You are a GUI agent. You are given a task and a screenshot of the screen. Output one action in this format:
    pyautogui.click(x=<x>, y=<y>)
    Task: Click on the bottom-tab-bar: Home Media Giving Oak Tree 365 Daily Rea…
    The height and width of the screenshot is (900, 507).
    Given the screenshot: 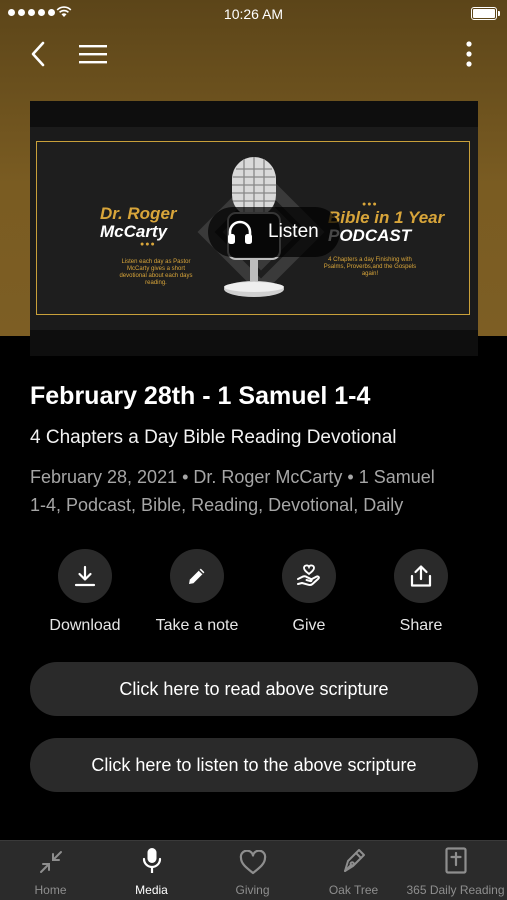 What is the action you would take?
    pyautogui.click(x=253, y=870)
    